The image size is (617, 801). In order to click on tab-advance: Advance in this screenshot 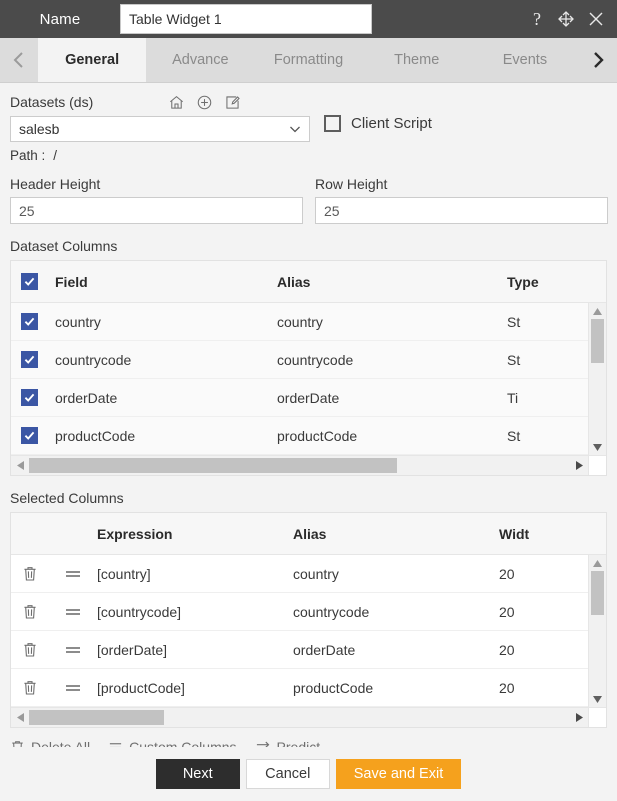, I will do `click(200, 60)`.